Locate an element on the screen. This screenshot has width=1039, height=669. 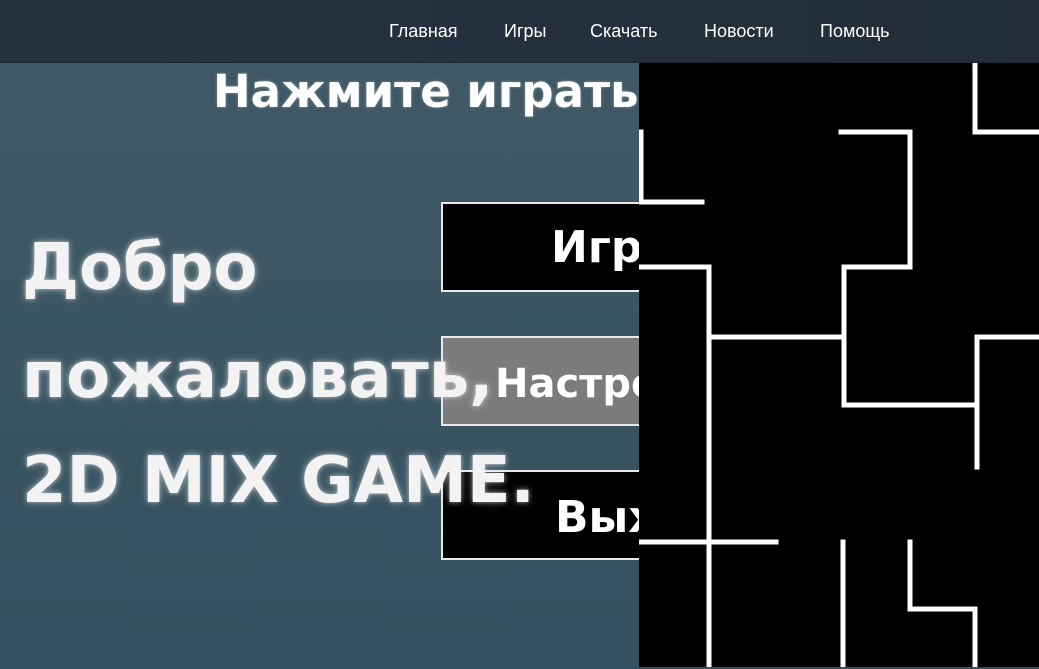
play-button: Играть is located at coordinates (556, 247).